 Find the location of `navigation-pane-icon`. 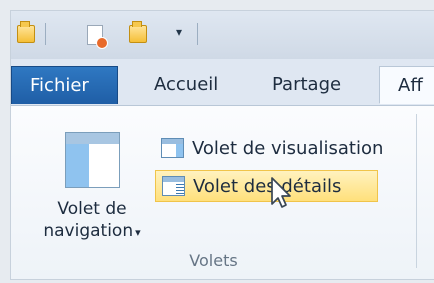

navigation-pane-icon is located at coordinates (92, 160).